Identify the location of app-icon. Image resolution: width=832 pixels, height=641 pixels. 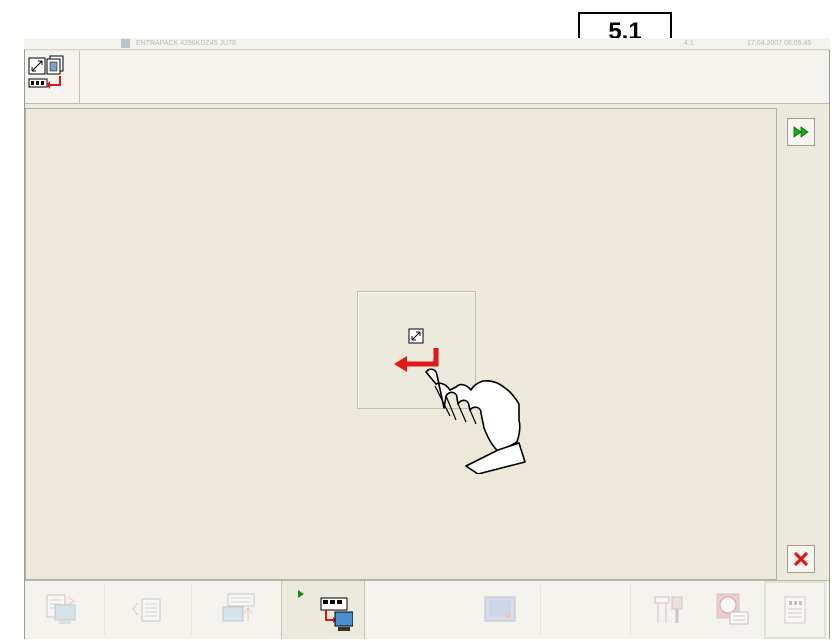
(125, 43).